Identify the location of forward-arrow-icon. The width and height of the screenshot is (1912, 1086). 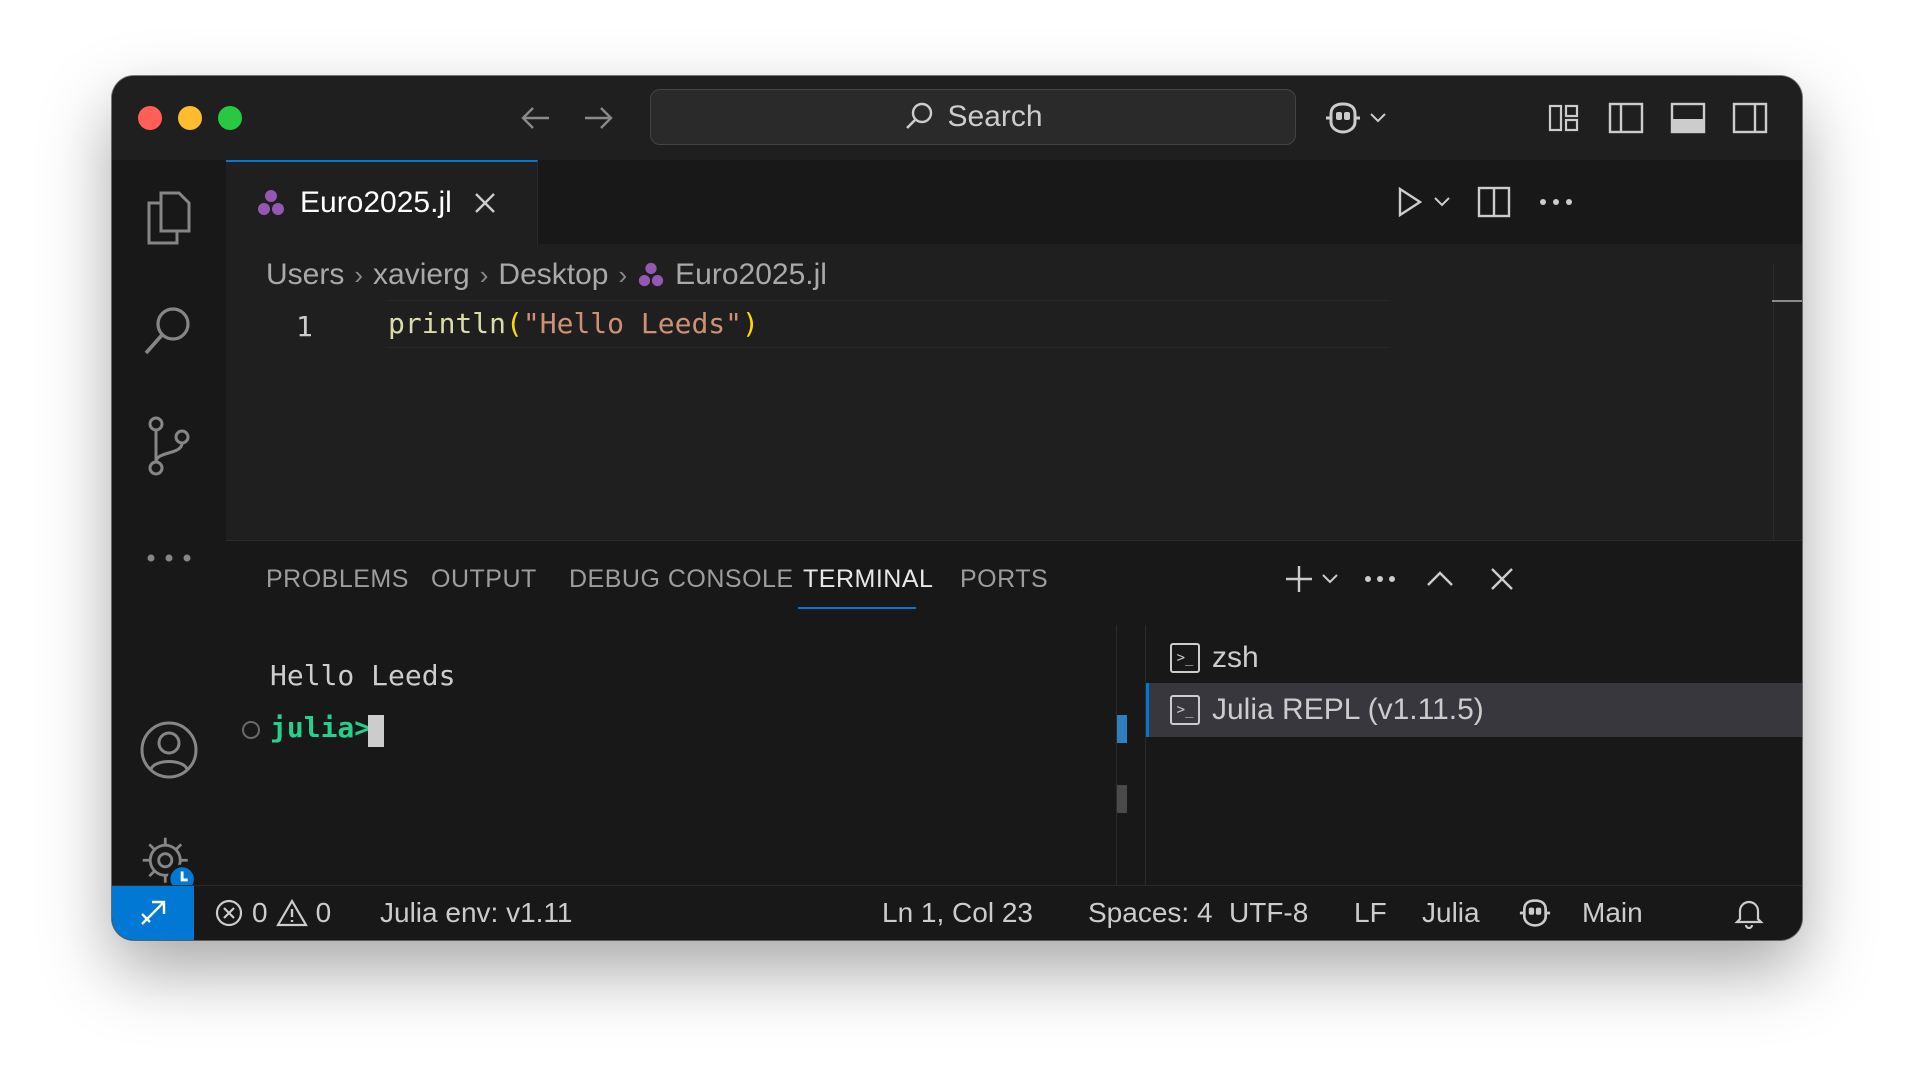
(598, 118).